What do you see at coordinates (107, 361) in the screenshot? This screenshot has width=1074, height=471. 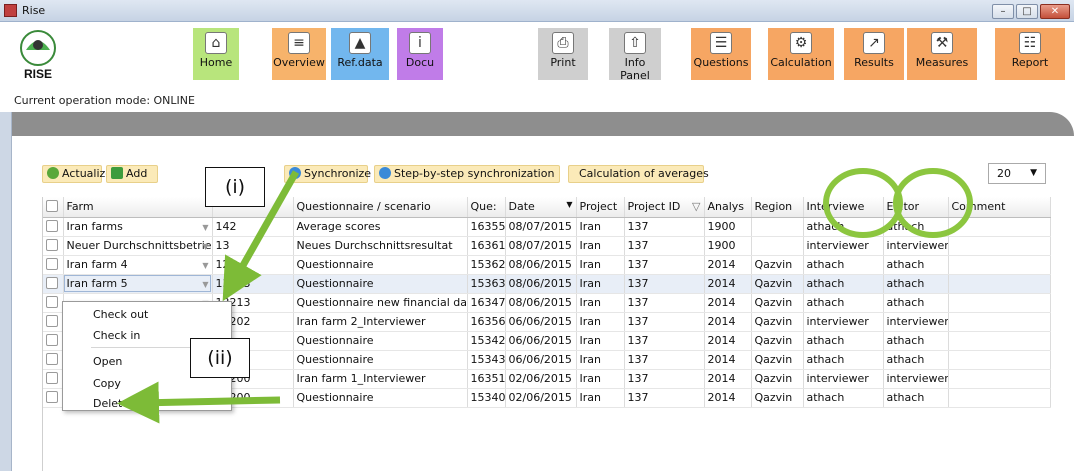 I see `menu-item-open: Open` at bounding box center [107, 361].